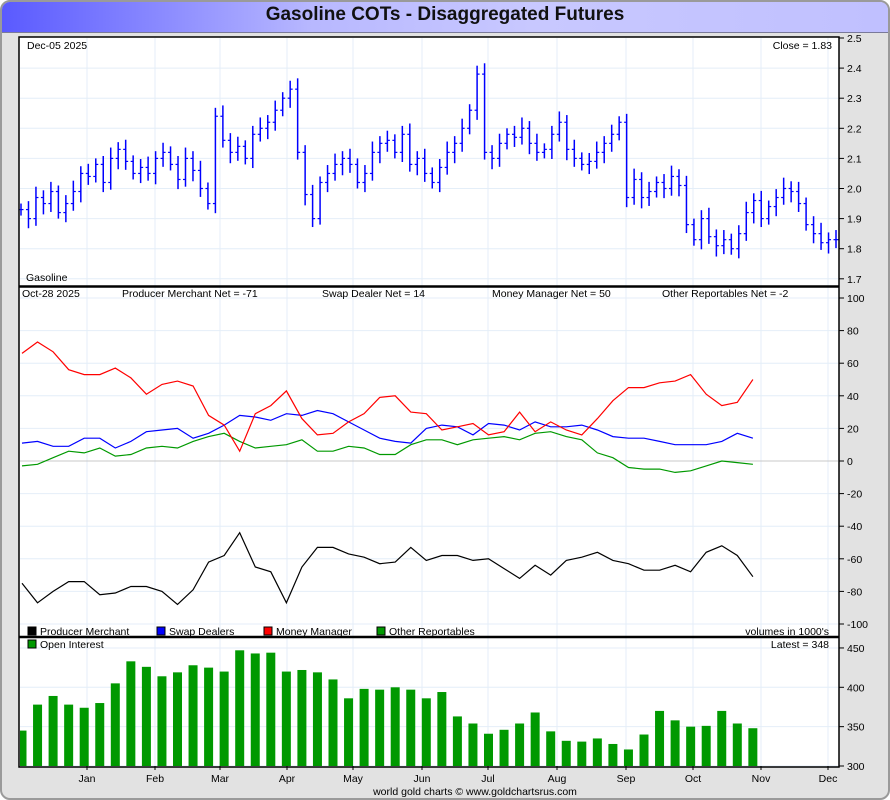 The width and height of the screenshot is (890, 800). What do you see at coordinates (802, 46) in the screenshot?
I see `close-label: Close = 1.83` at bounding box center [802, 46].